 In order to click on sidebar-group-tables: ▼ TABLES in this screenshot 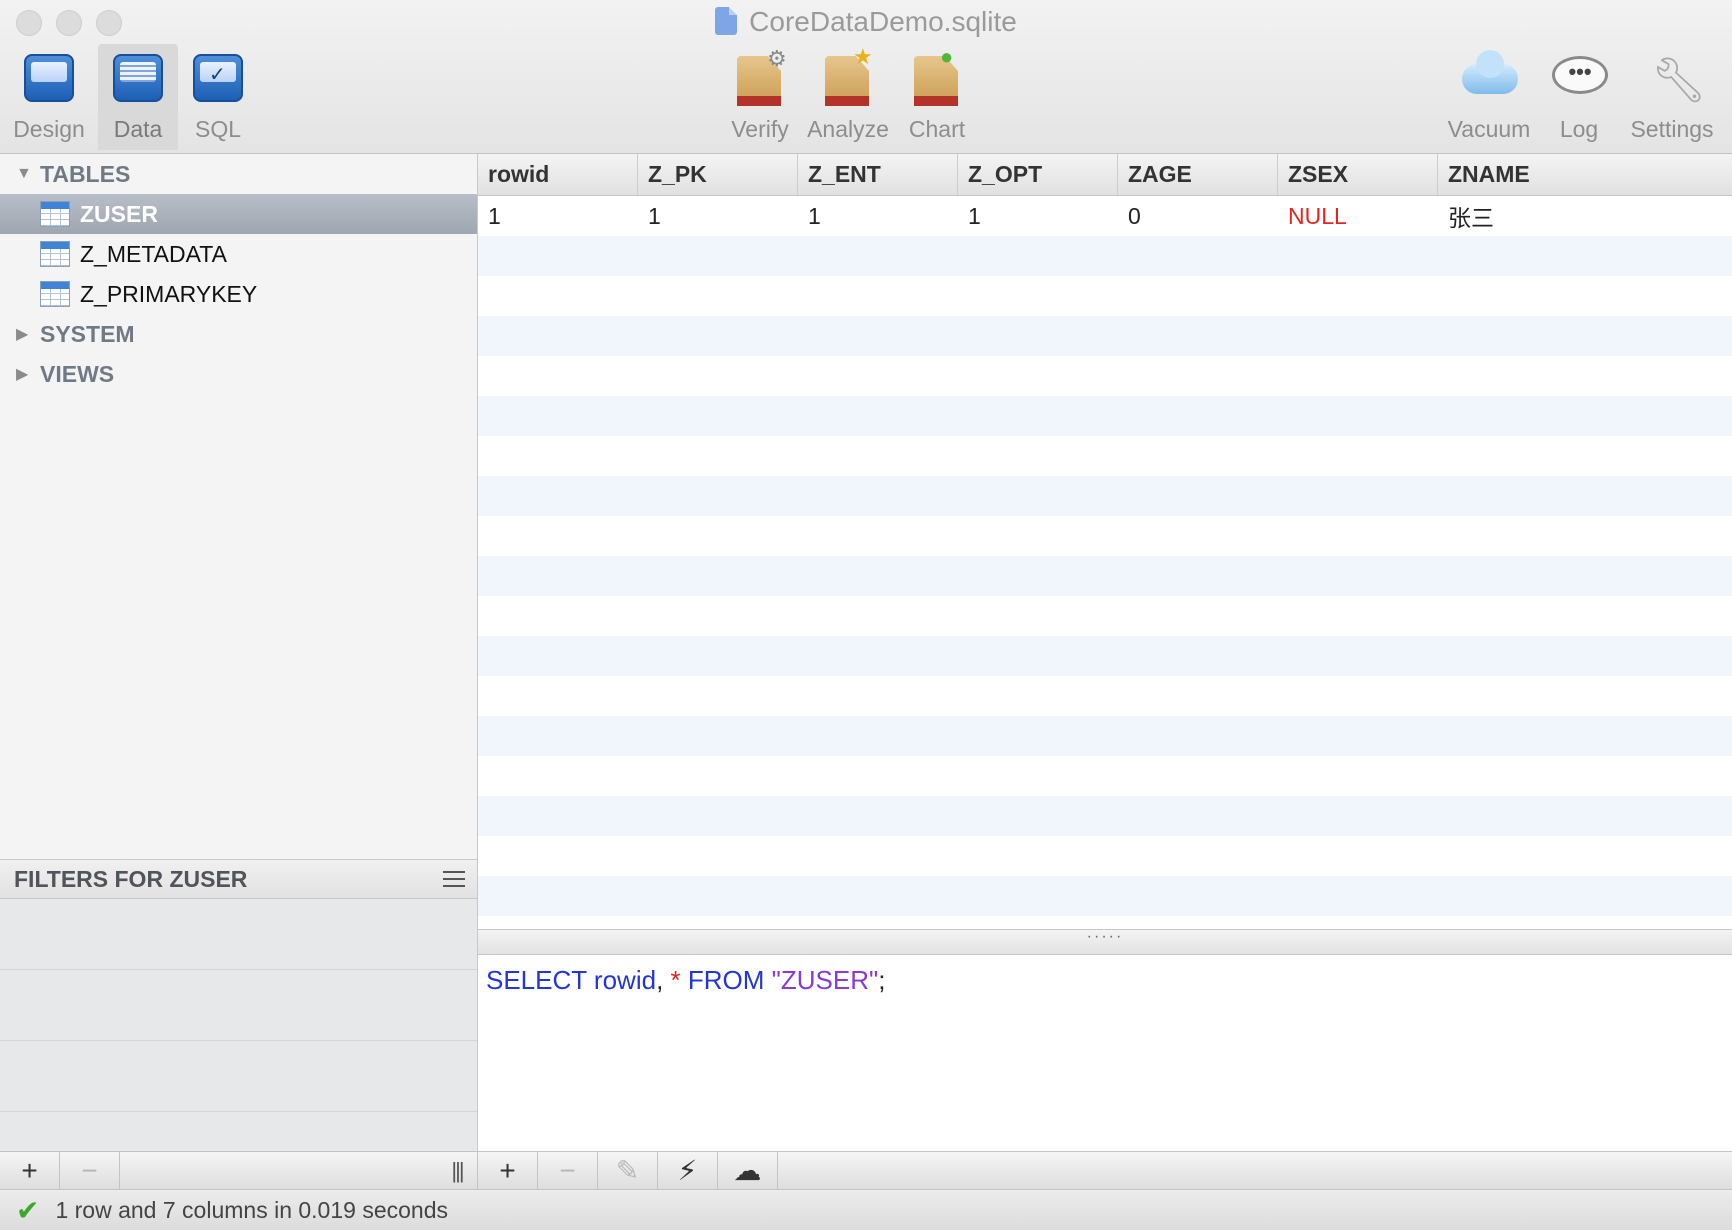, I will do `click(238, 174)`.